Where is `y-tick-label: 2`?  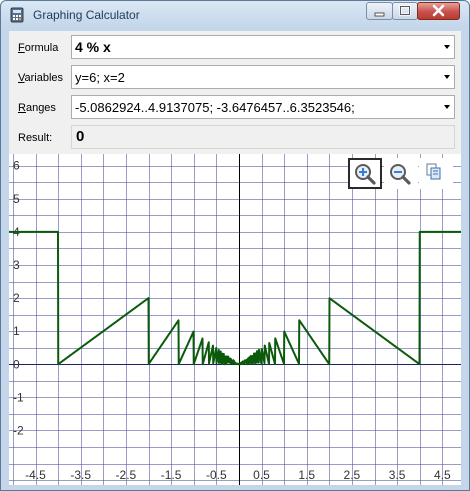 y-tick-label: 2 is located at coordinates (16, 298).